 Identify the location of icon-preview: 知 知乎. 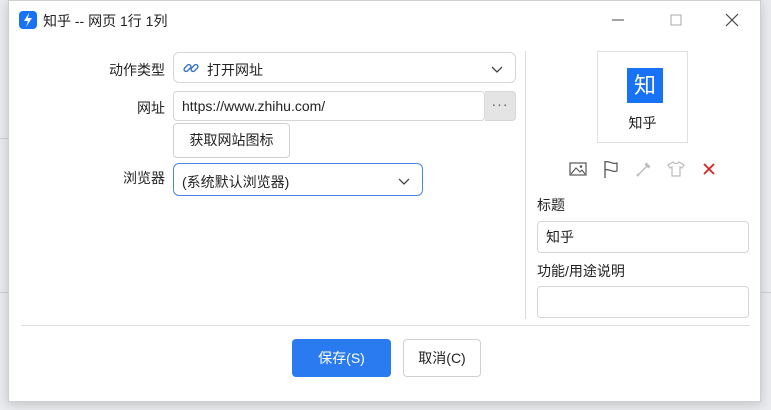
(642, 97).